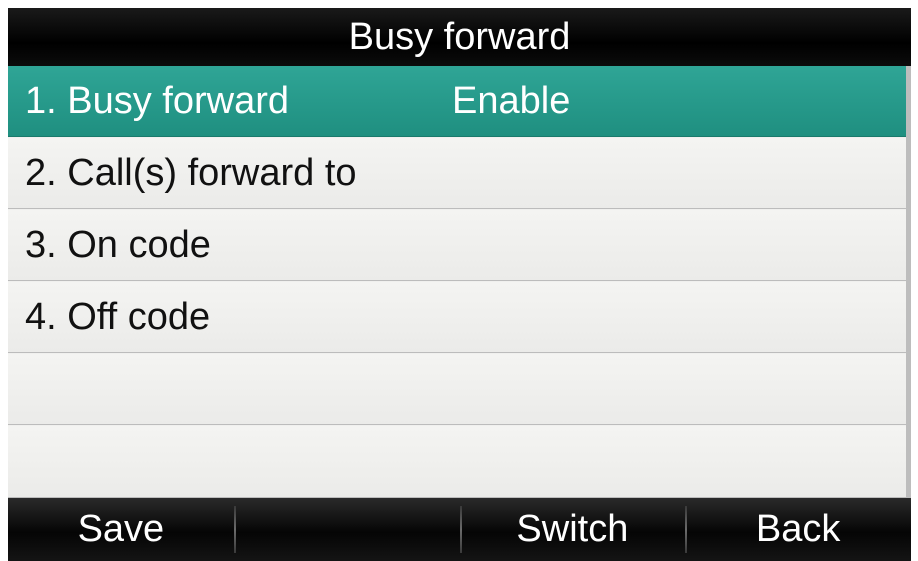  I want to click on menu-item-calls-forward-to: 2. Call(s) forward to, so click(459, 173).